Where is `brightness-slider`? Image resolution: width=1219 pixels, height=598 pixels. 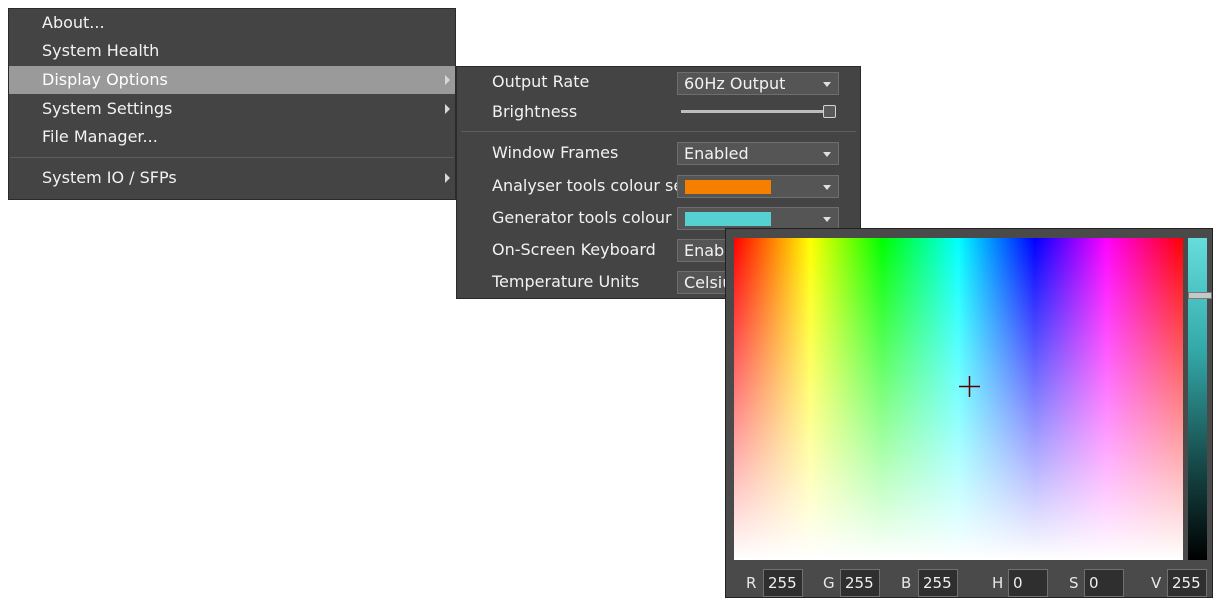
brightness-slider is located at coordinates (756, 111).